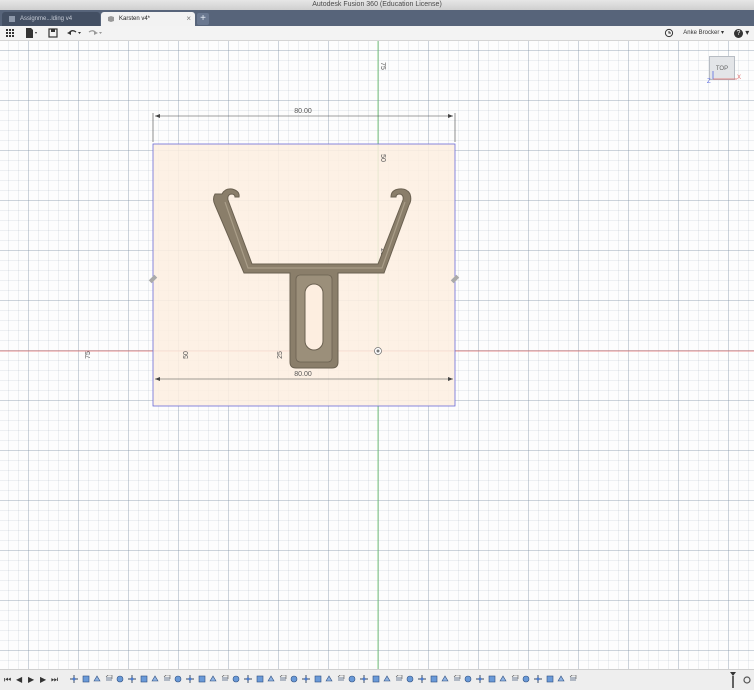 The height and width of the screenshot is (690, 754). What do you see at coordinates (94, 33) in the screenshot?
I see `redo-icon` at bounding box center [94, 33].